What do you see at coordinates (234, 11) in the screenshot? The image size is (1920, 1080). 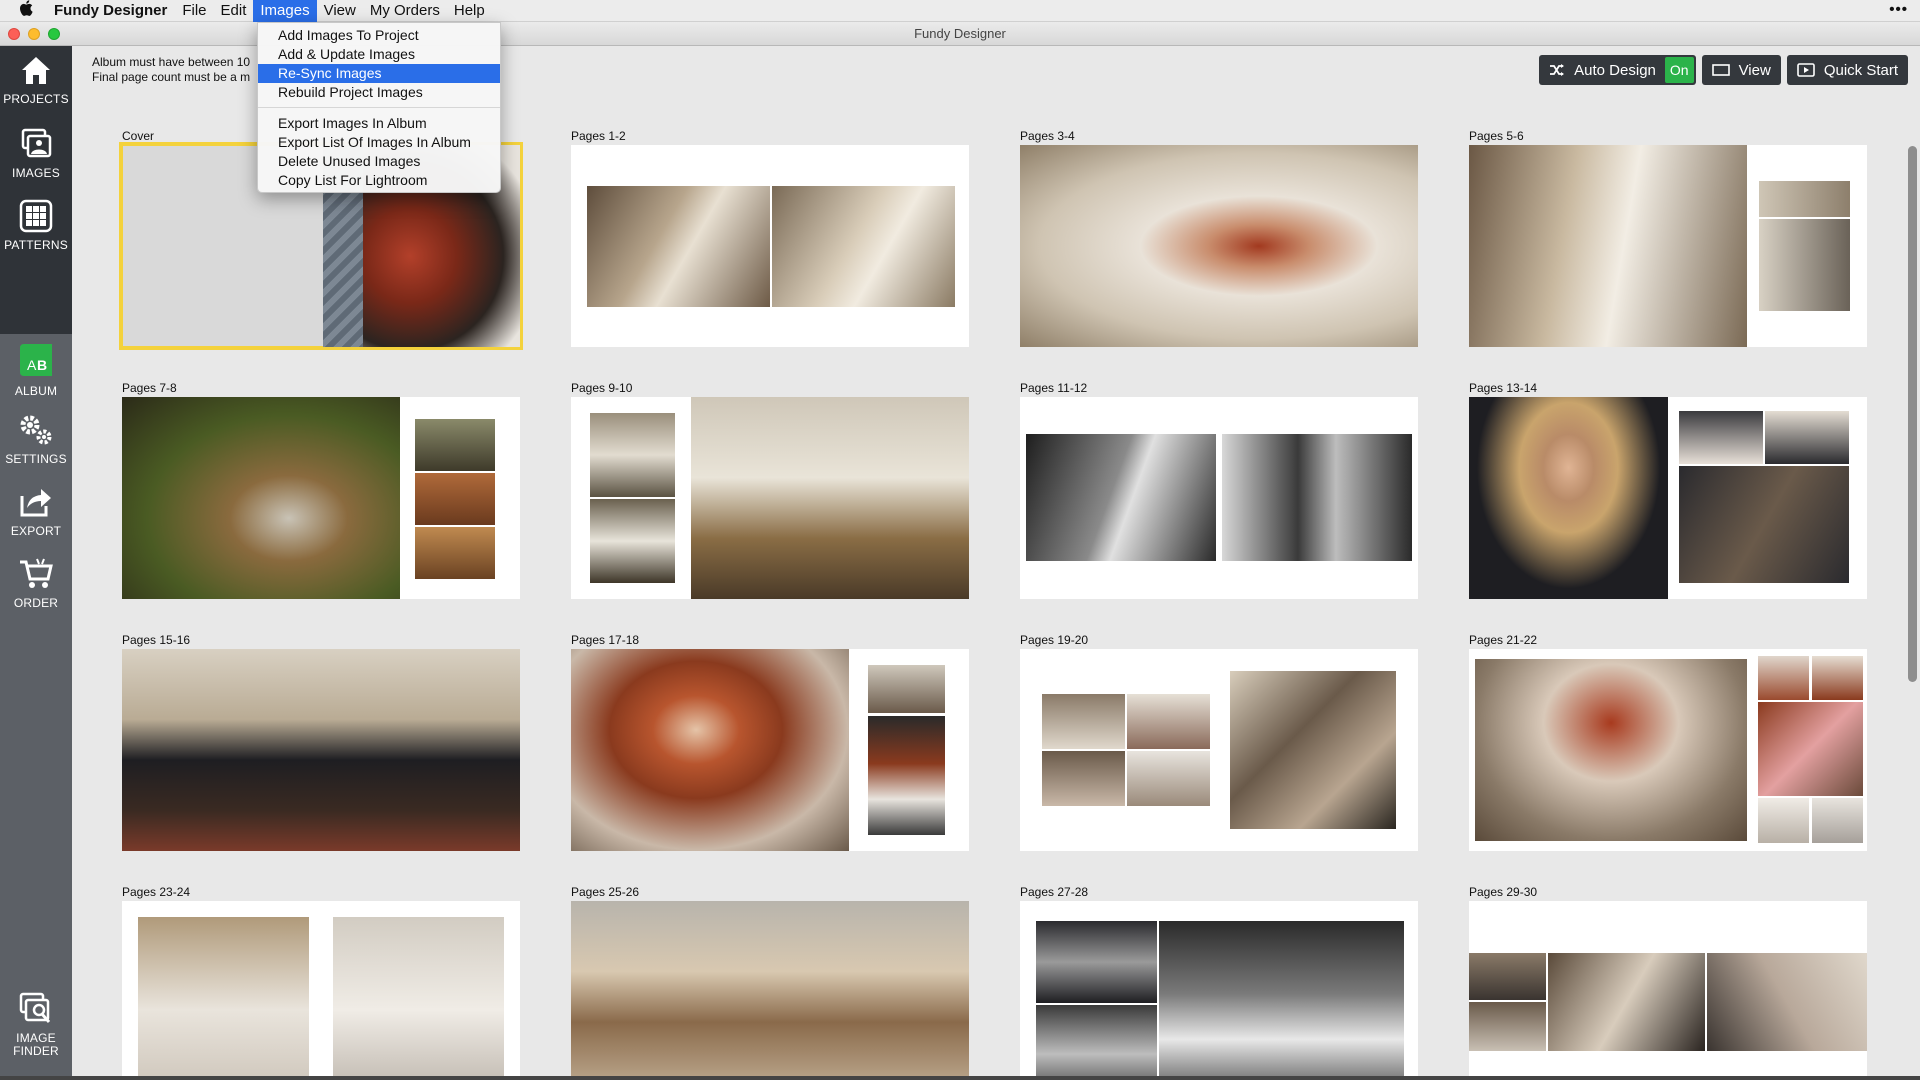 I see `menu-edit: Edit` at bounding box center [234, 11].